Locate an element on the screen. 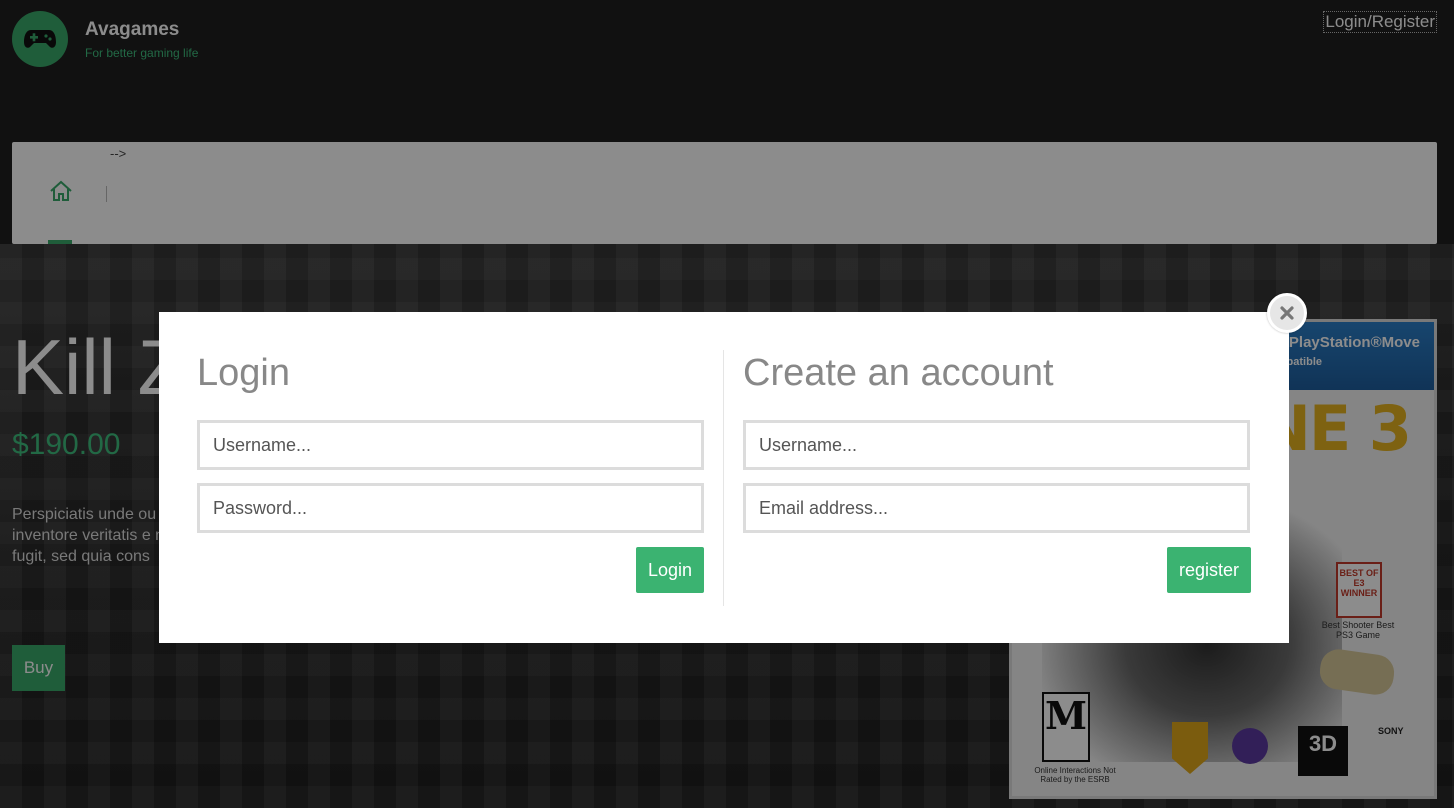 The width and height of the screenshot is (1454, 808). register-username-input is located at coordinates (996, 445).